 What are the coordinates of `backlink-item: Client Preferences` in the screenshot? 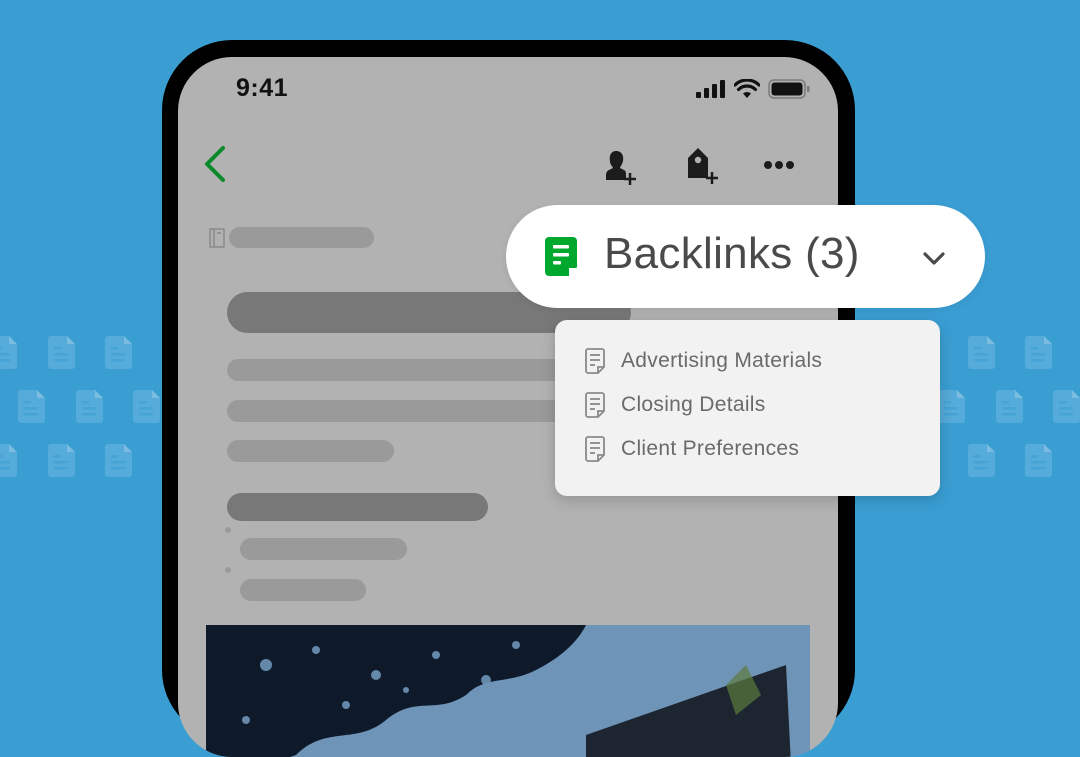 It's located at (692, 449).